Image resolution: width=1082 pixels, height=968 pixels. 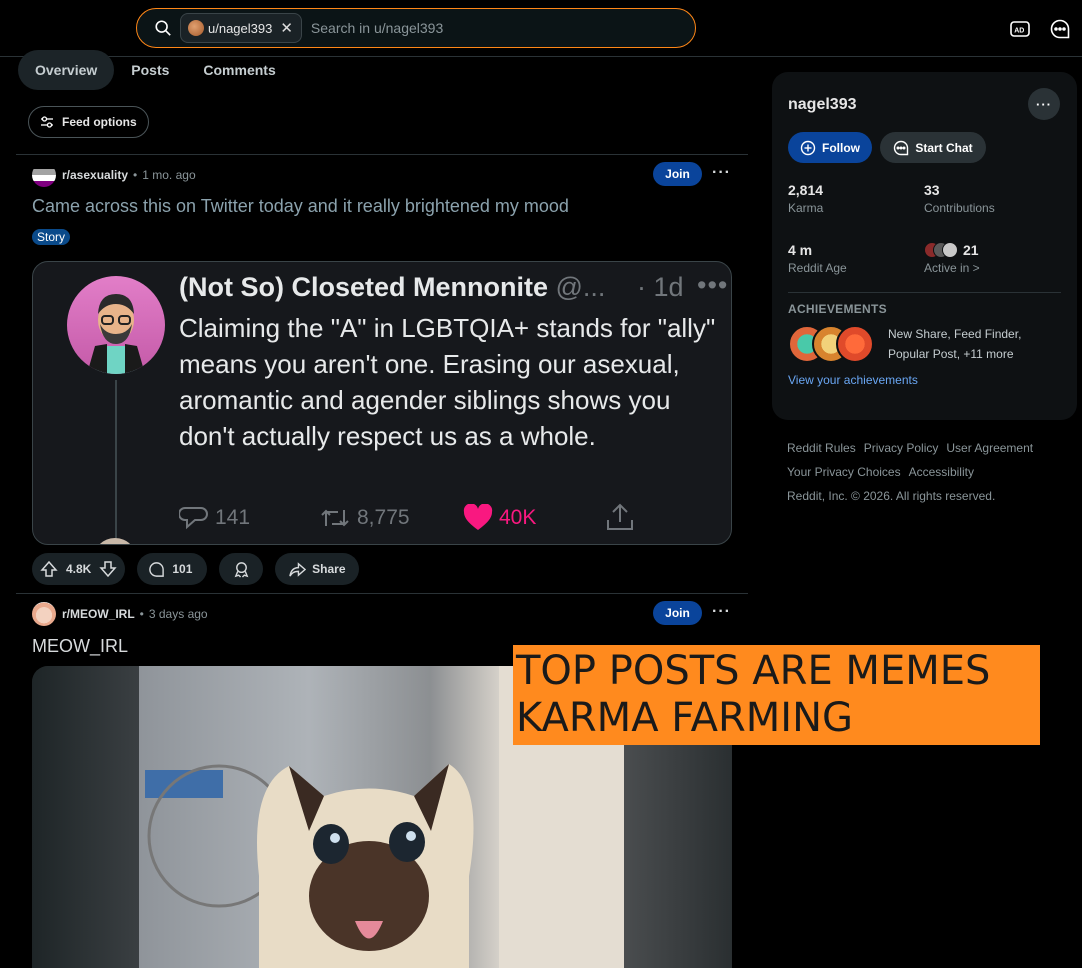 I want to click on award-icon, so click(x=241, y=569).